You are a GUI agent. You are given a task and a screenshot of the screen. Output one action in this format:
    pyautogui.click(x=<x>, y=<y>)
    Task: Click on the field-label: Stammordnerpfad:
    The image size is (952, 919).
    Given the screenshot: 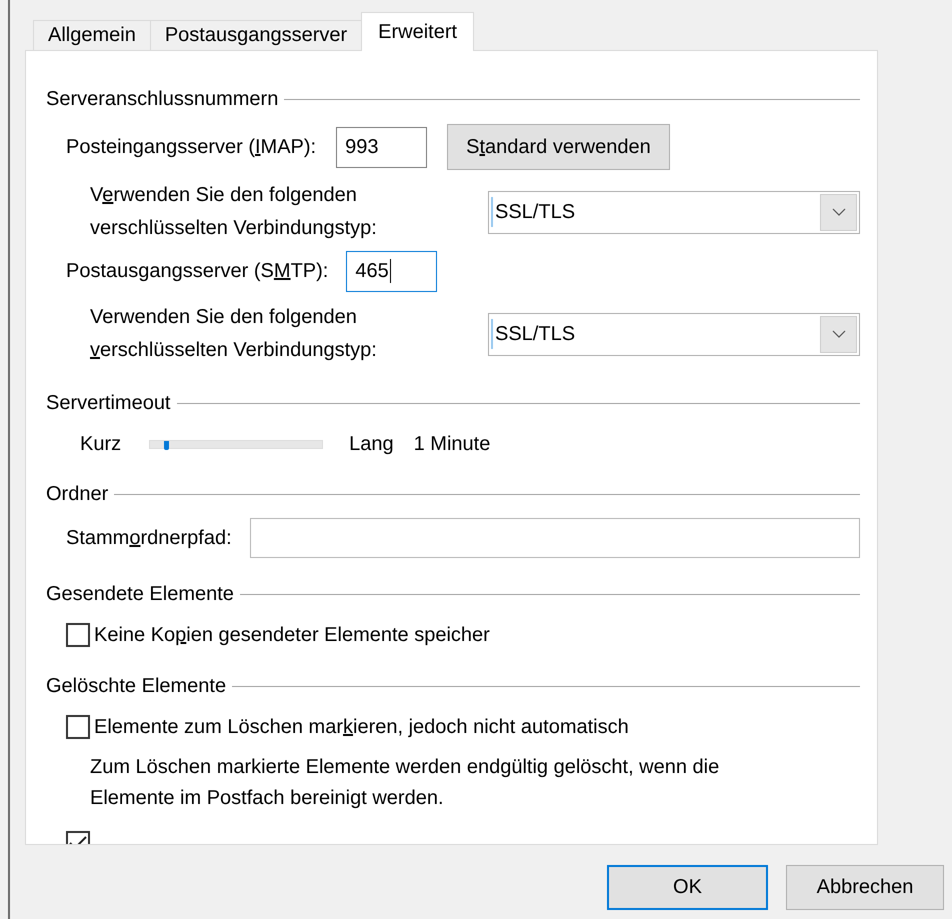 What is the action you would take?
    pyautogui.click(x=149, y=538)
    